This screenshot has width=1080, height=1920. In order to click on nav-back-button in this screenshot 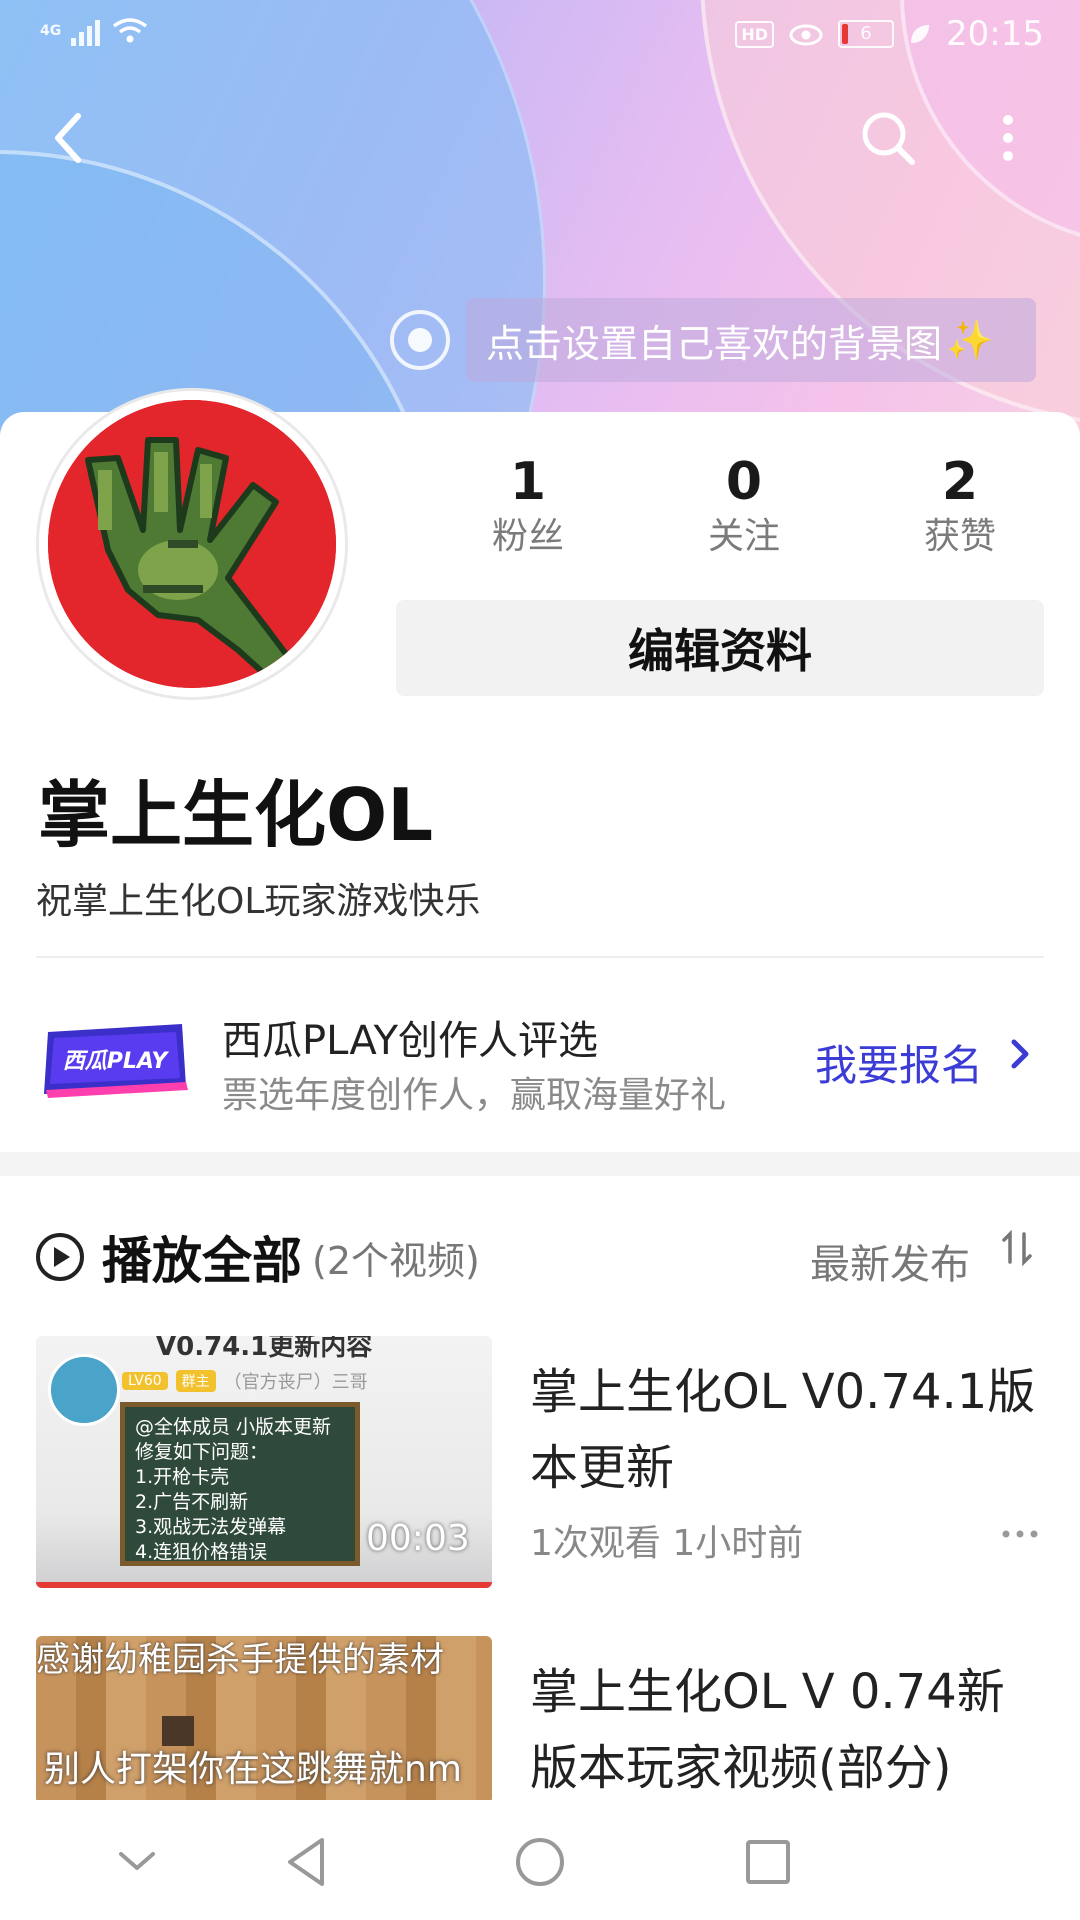, I will do `click(308, 1862)`.